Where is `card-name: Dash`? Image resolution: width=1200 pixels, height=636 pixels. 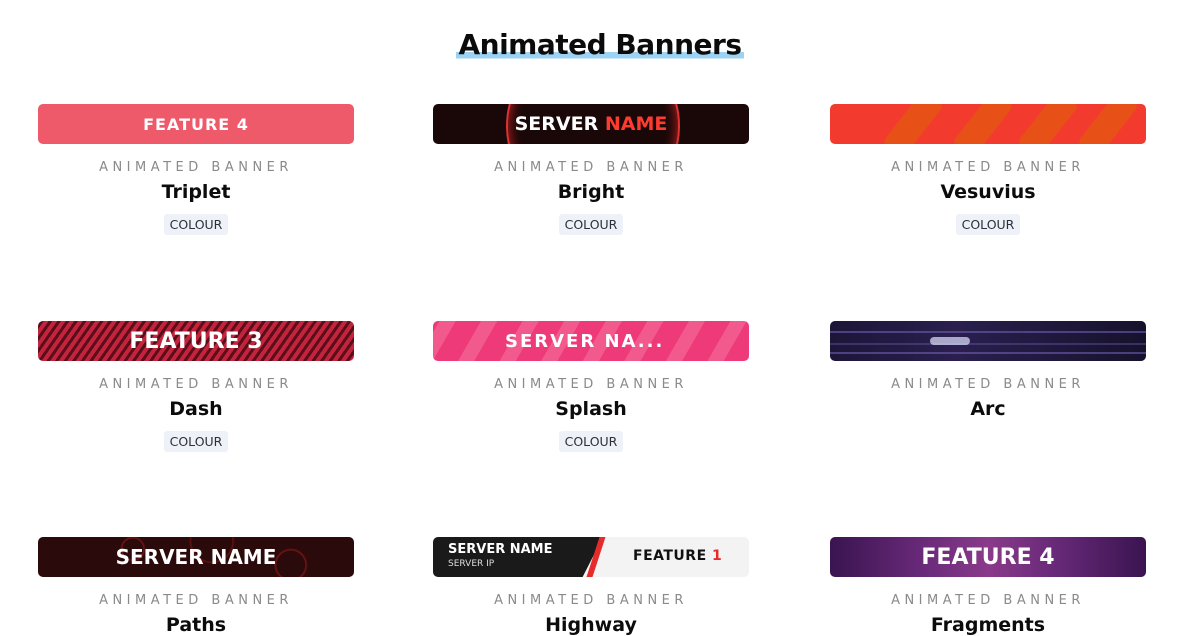 card-name: Dash is located at coordinates (196, 409).